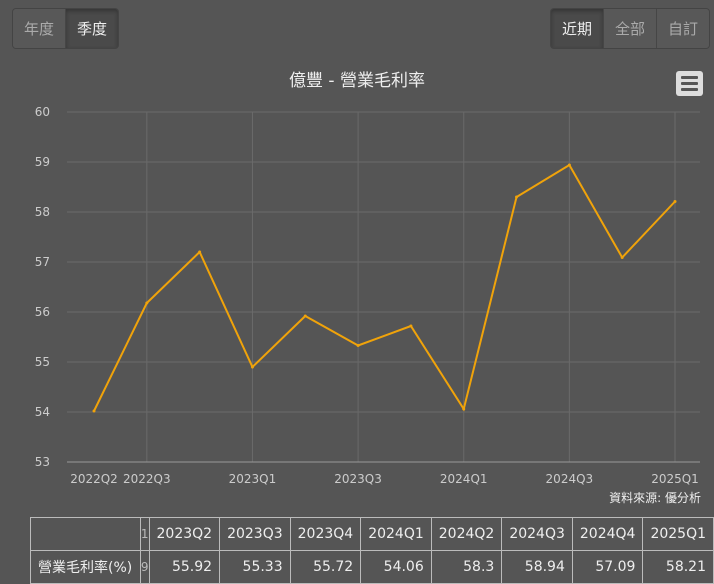  I want to click on y-tick-label: 55, so click(42, 362).